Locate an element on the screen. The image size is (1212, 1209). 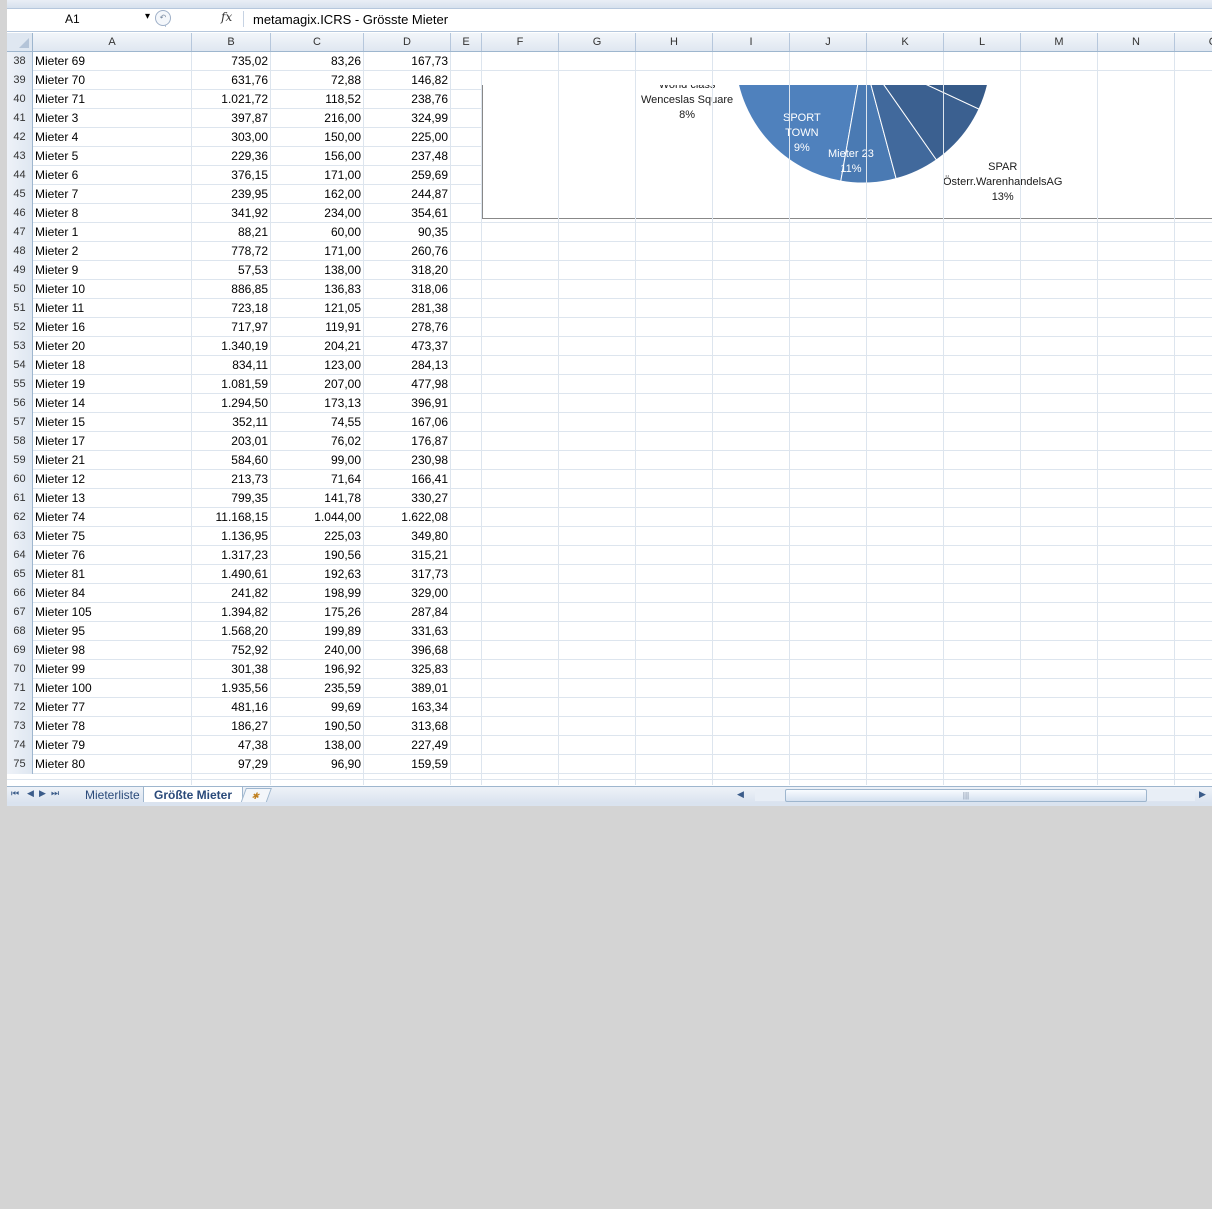
cell-a: Mieter 84 is located at coordinates (113, 593).